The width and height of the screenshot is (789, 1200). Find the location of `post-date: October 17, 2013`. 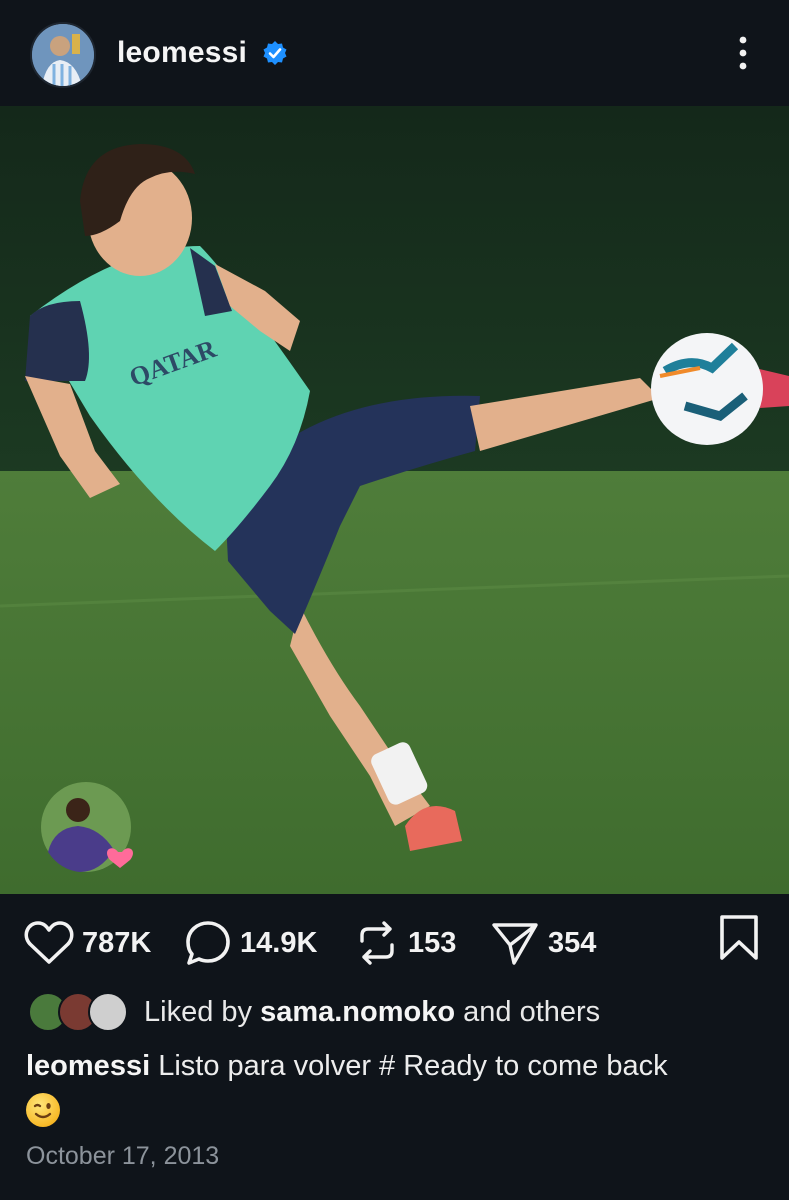

post-date: October 17, 2013 is located at coordinates (123, 1156).